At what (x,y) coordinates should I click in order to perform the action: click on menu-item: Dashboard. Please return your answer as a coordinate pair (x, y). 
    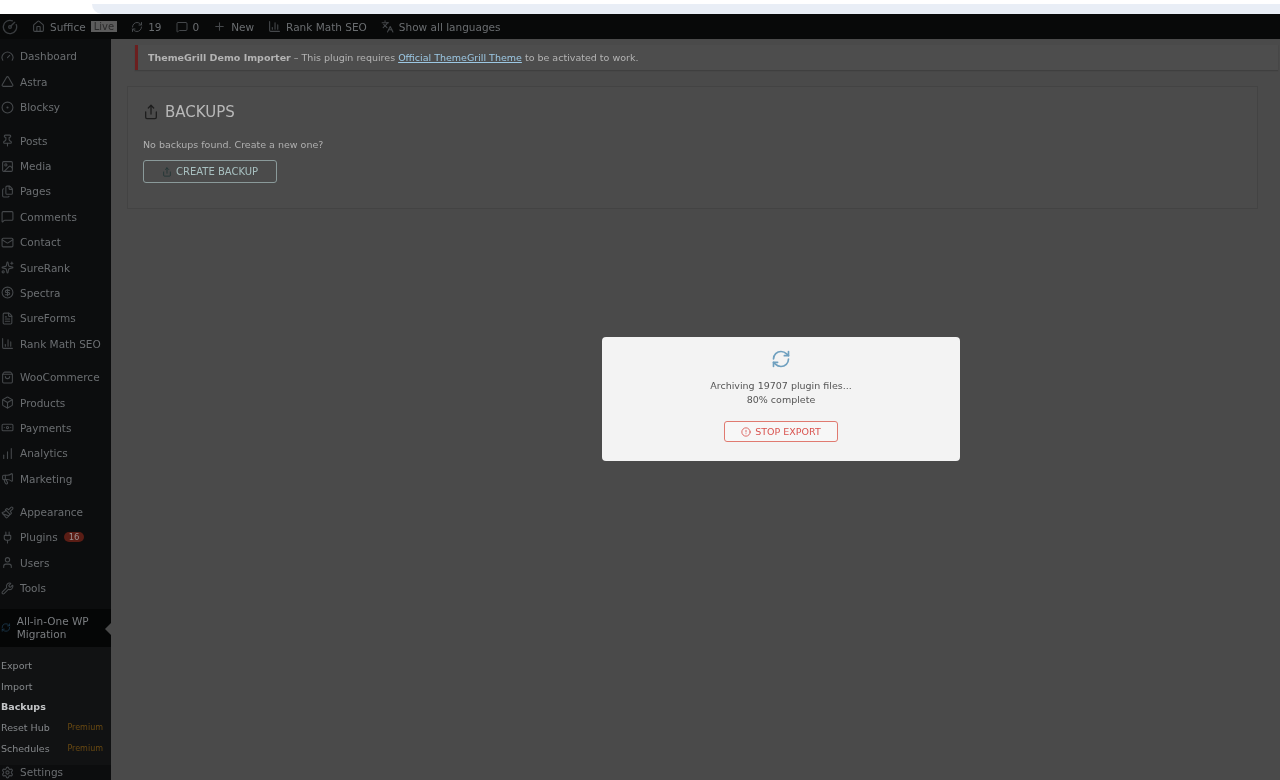
    Looking at the image, I should click on (48, 56).